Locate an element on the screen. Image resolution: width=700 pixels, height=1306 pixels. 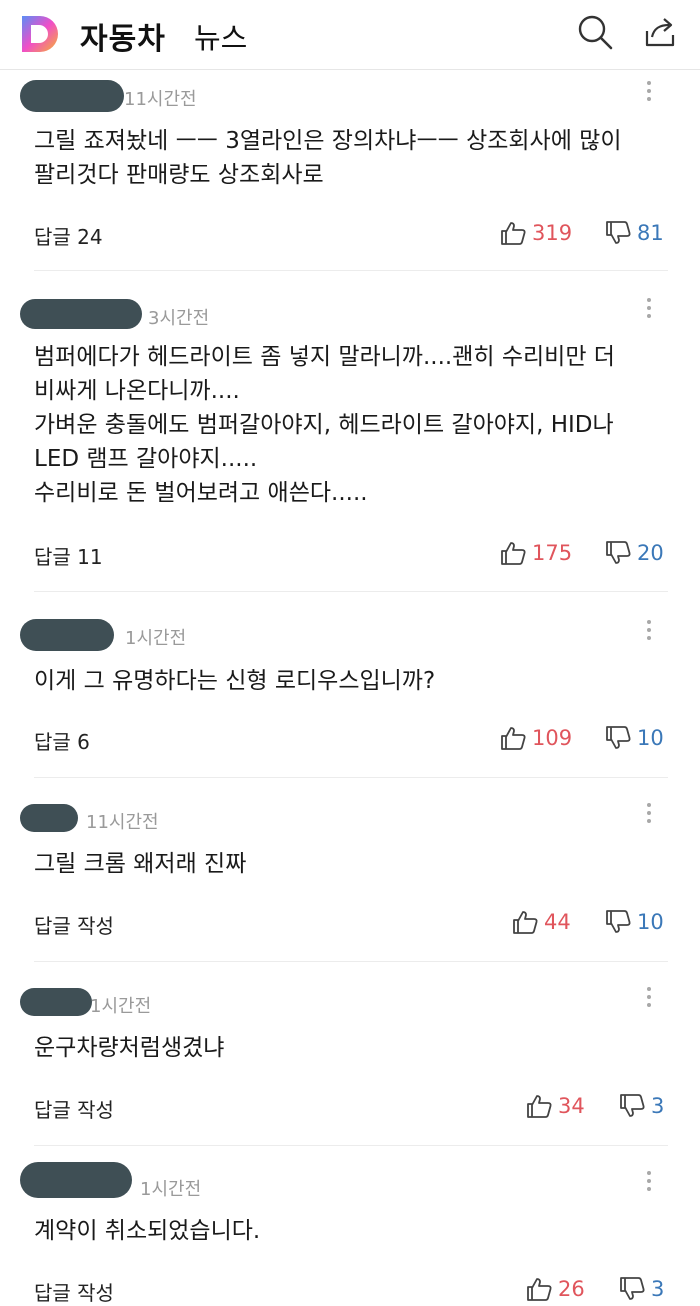
dislike-count: 20 is located at coordinates (650, 553).